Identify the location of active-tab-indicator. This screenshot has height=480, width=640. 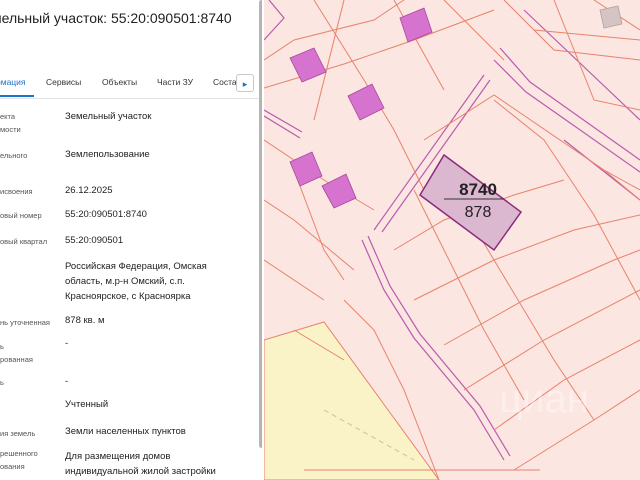
(17, 96).